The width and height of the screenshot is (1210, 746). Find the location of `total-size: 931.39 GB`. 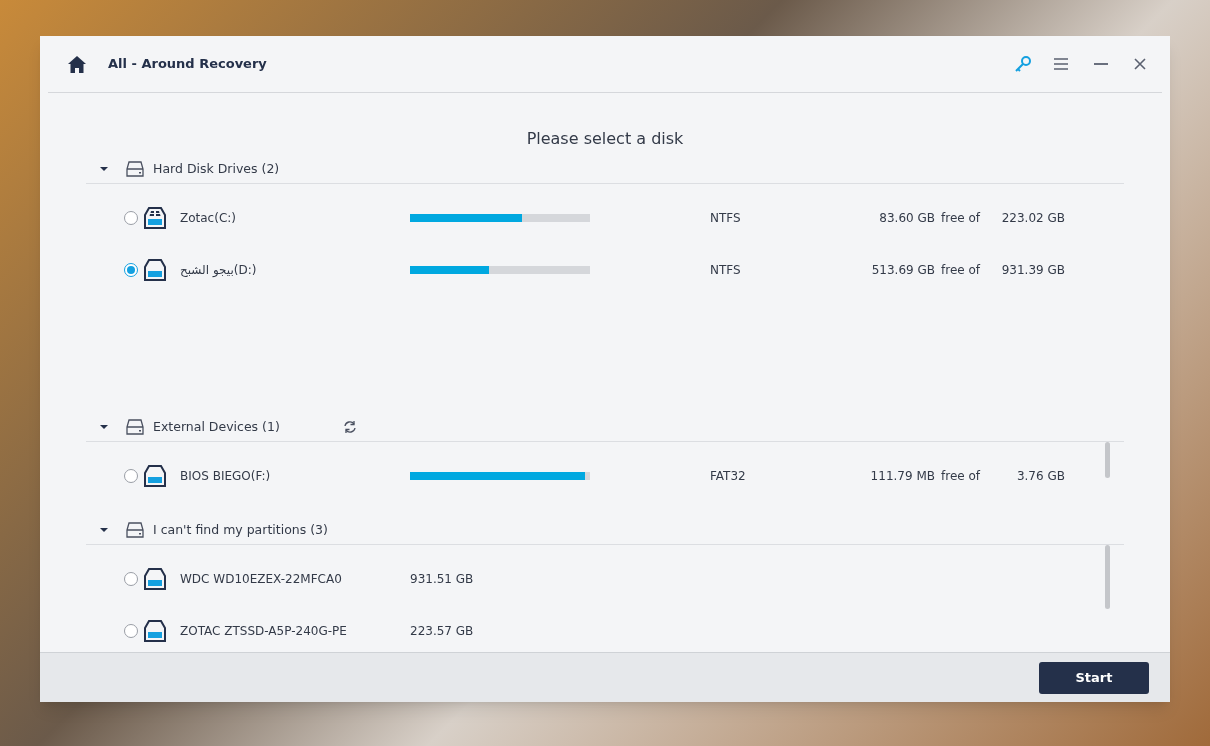

total-size: 931.39 GB is located at coordinates (1032, 270).